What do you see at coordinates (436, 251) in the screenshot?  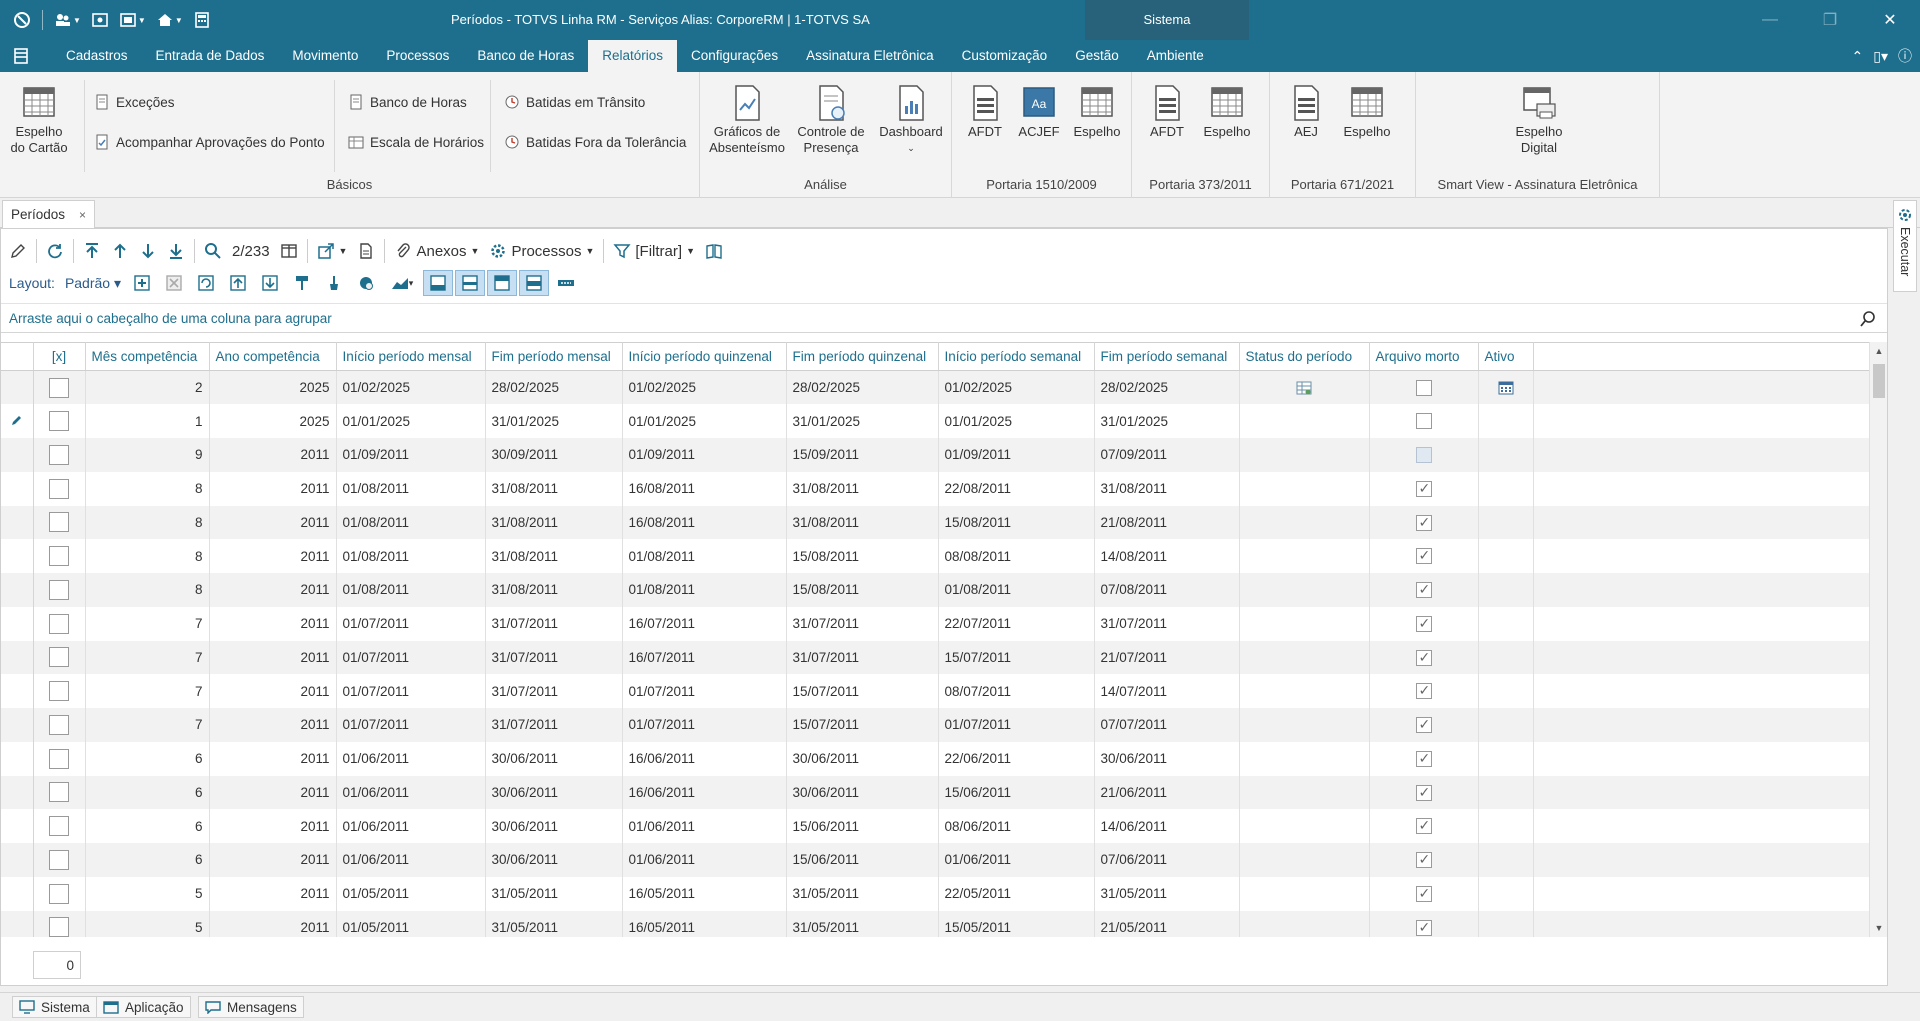 I see `anexos-button: Anexos ▼` at bounding box center [436, 251].